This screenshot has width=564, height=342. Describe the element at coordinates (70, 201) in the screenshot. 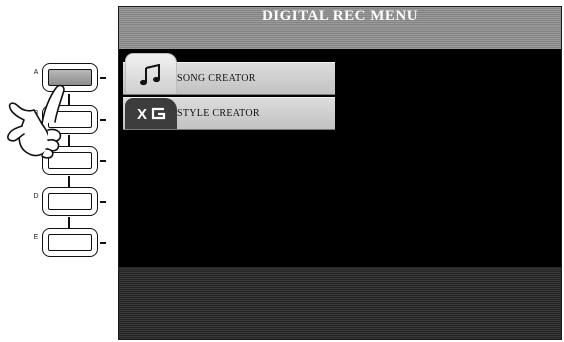

I see `panel-button-d` at that location.